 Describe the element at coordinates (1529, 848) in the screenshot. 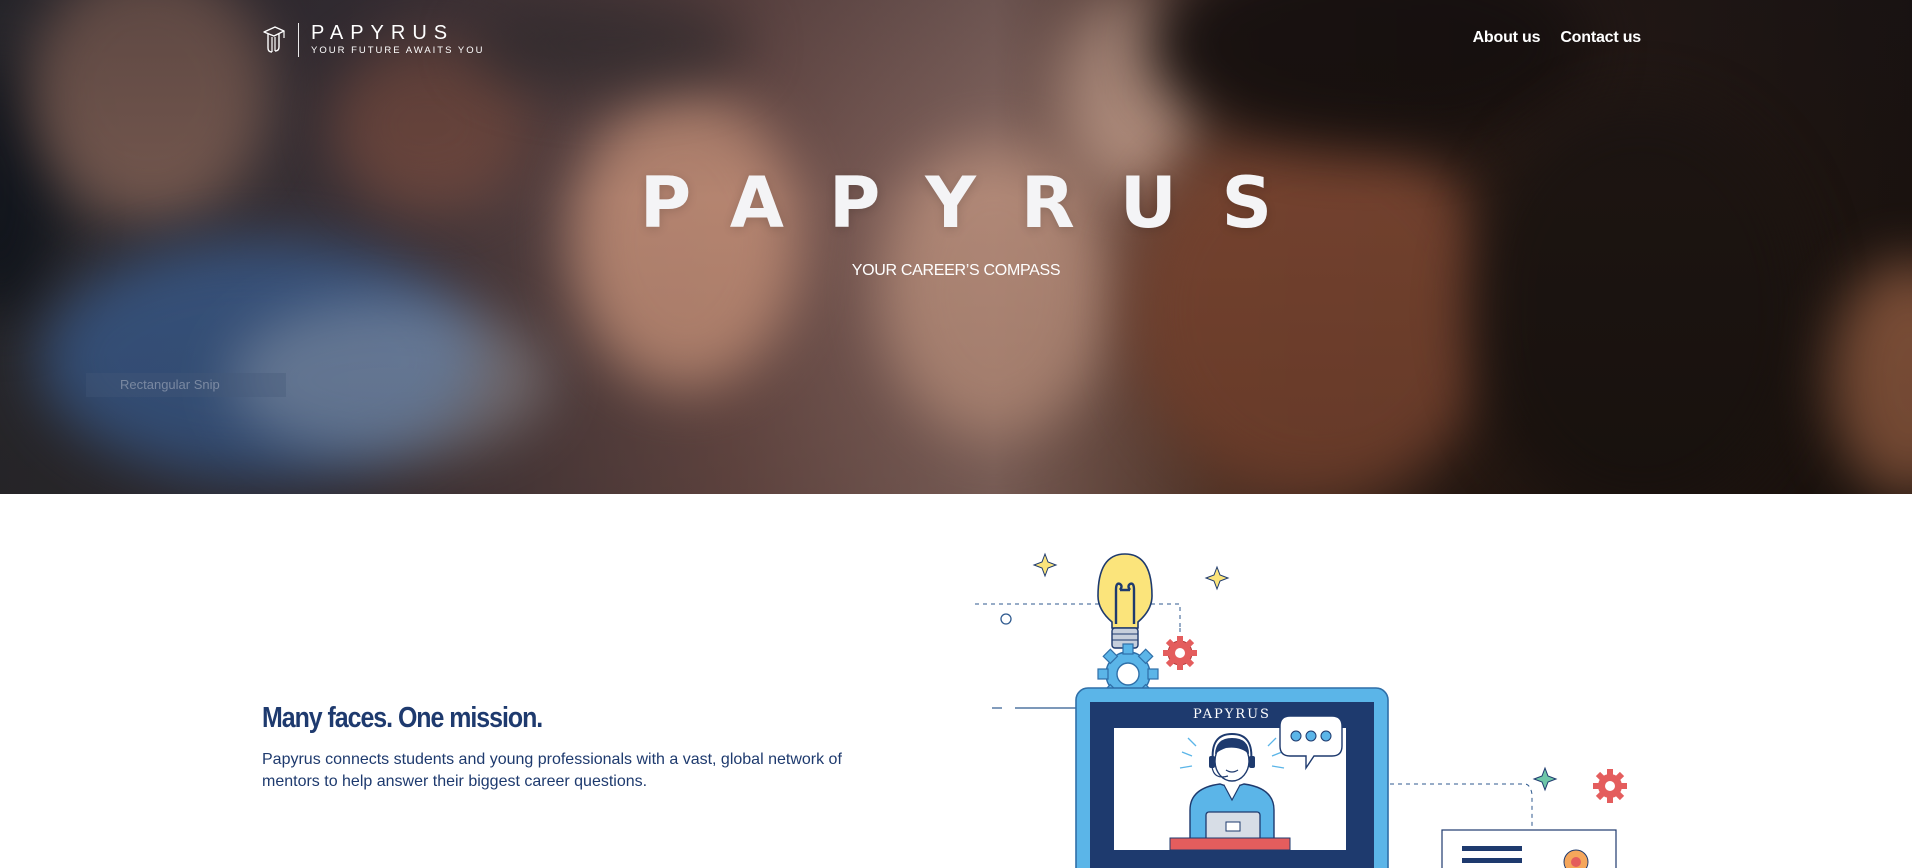

I see `document-icon` at that location.